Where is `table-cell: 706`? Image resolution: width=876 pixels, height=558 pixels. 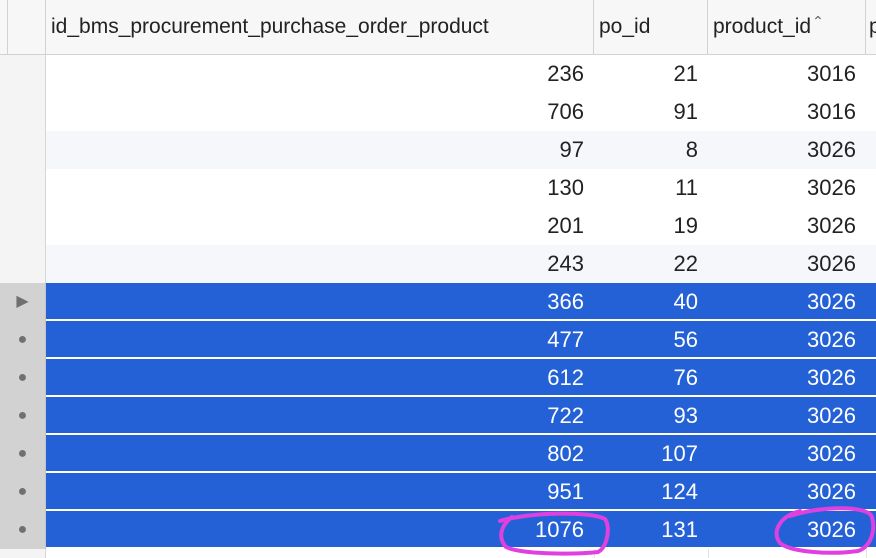 table-cell: 706 is located at coordinates (320, 112).